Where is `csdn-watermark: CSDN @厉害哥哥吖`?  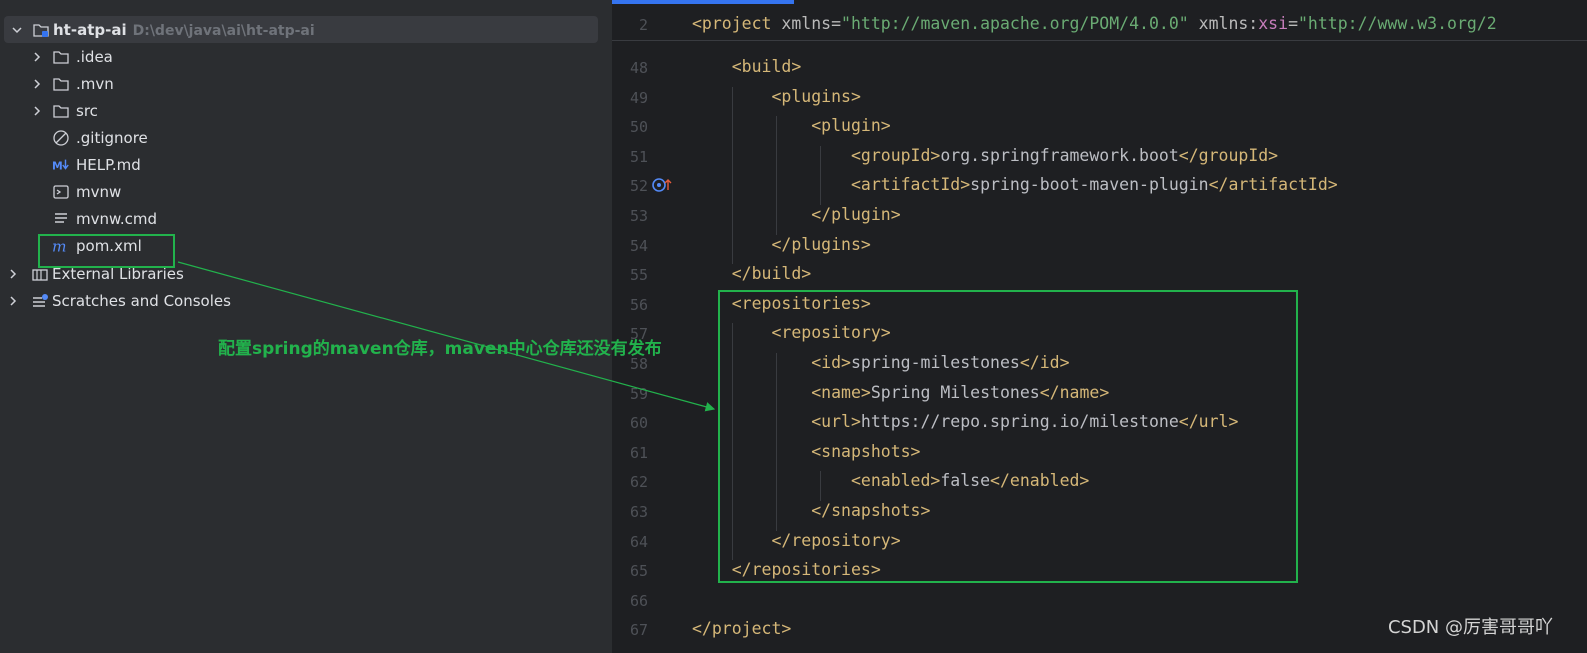
csdn-watermark: CSDN @厉害哥哥吖 is located at coordinates (1470, 627).